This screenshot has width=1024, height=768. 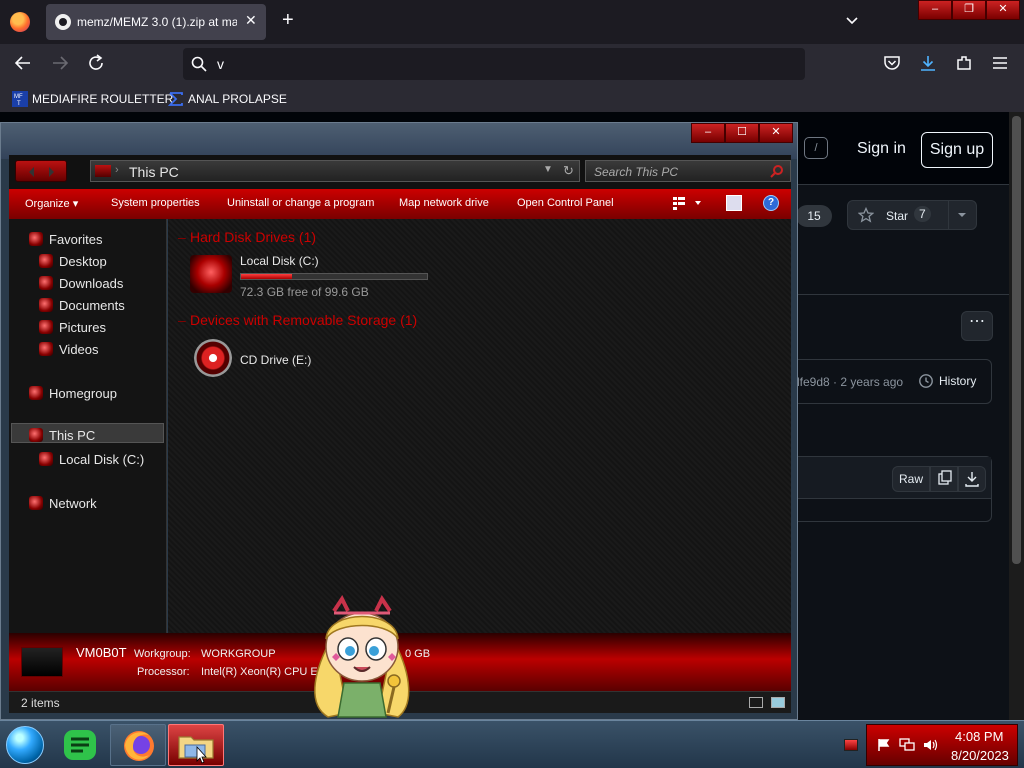 I want to click on firefox-logo-icon, so click(x=20, y=22).